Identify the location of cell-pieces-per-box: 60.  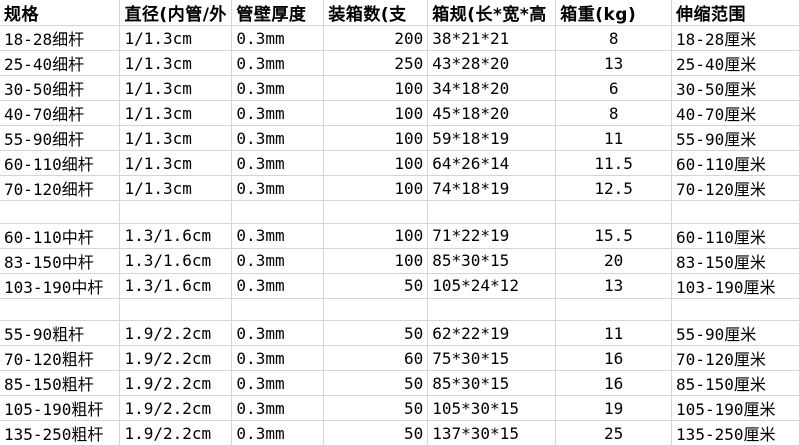
(376, 358).